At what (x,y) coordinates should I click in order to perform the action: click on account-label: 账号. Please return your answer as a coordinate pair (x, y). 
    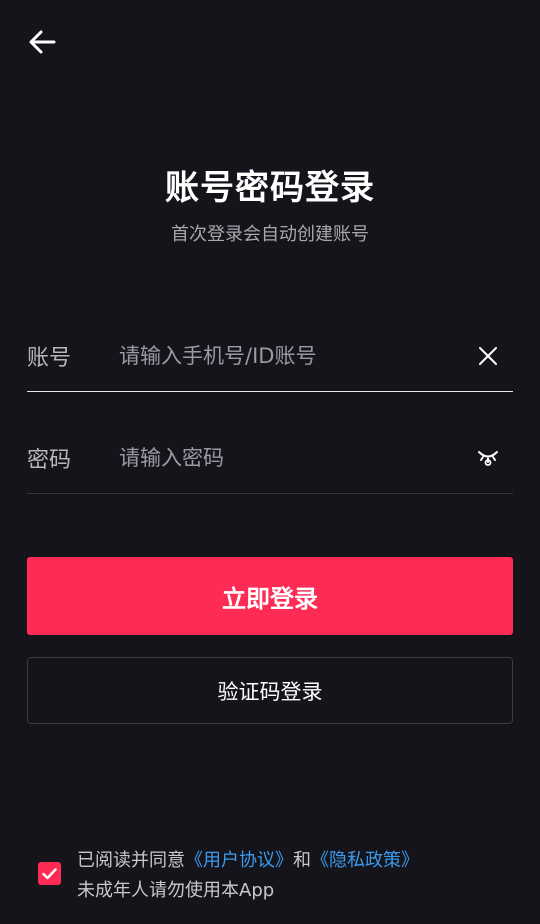
    Looking at the image, I should click on (49, 358).